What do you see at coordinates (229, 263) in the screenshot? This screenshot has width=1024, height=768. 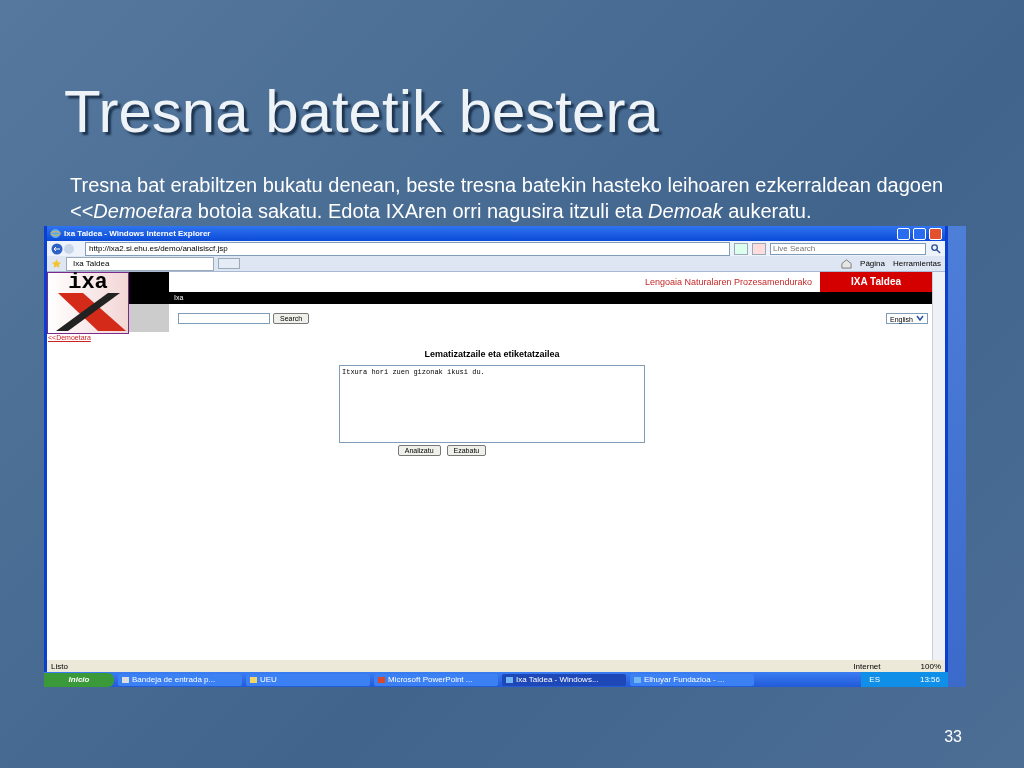 I see `new-tab-button` at bounding box center [229, 263].